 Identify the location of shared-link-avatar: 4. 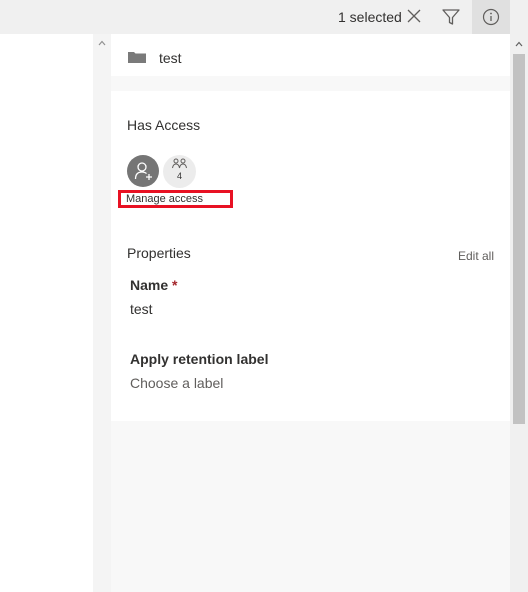
(179, 171).